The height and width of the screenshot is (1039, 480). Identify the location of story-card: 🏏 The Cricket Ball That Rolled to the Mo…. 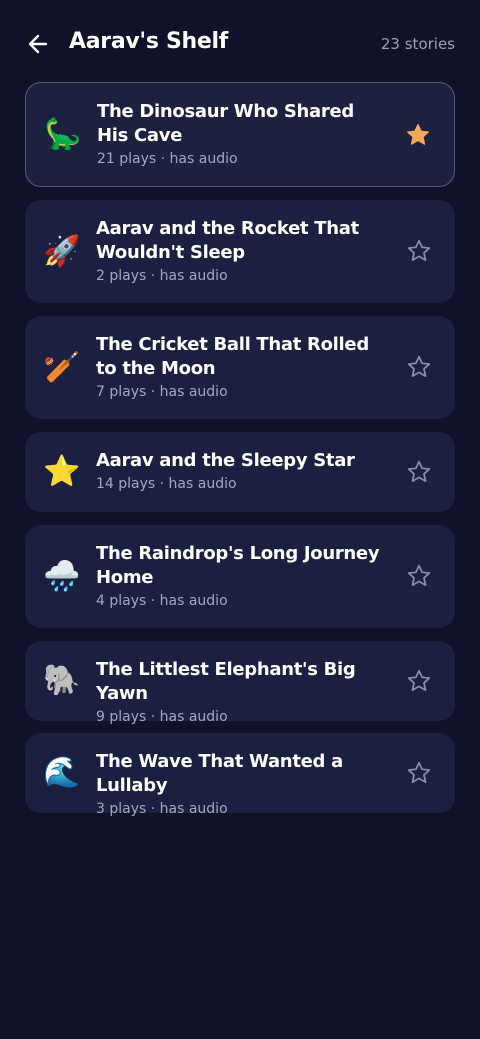
(240, 367).